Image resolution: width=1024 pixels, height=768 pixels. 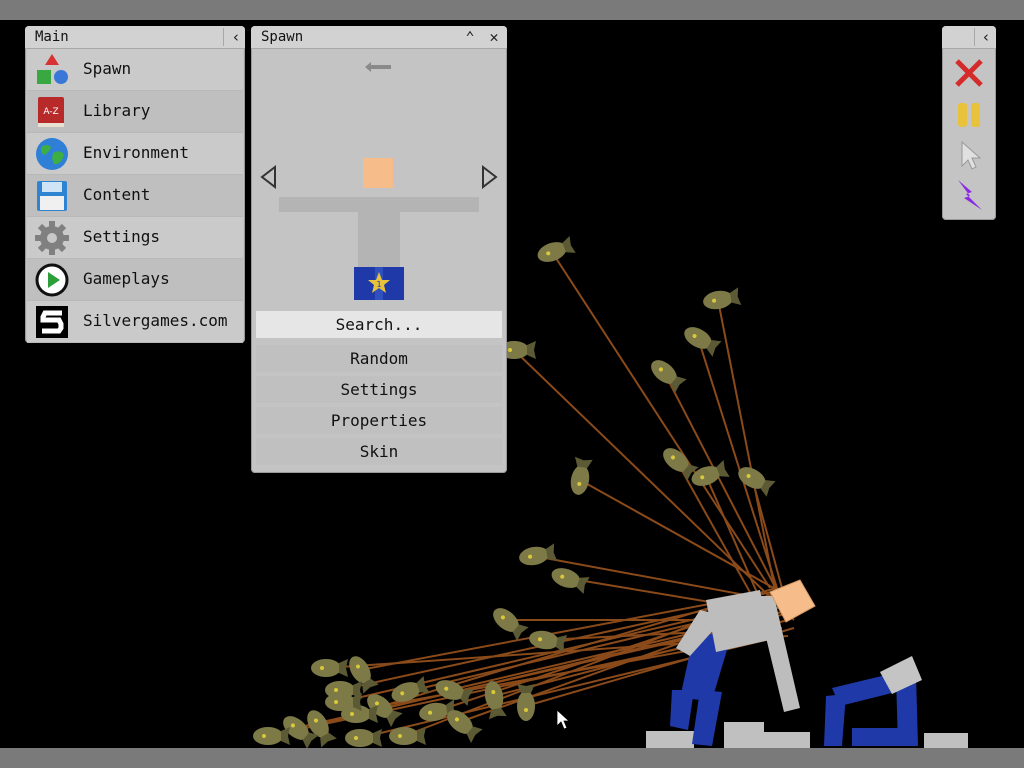 What do you see at coordinates (969, 155) in the screenshot?
I see `cursor-icon` at bounding box center [969, 155].